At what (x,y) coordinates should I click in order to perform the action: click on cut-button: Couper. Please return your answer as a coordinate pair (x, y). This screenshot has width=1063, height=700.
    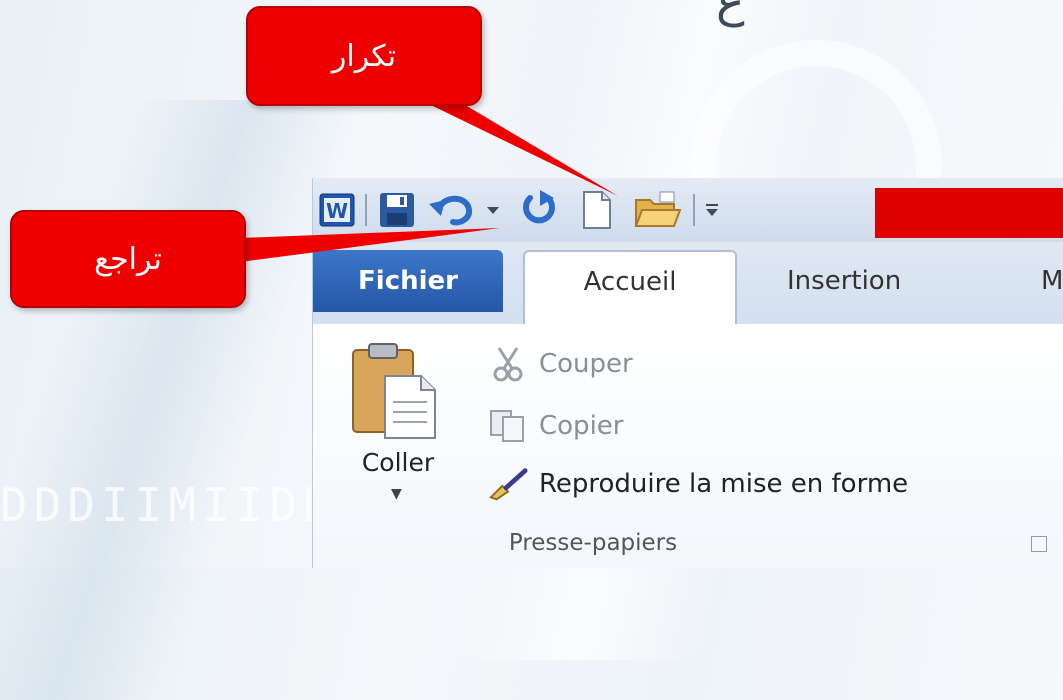
    Looking at the image, I should click on (560, 364).